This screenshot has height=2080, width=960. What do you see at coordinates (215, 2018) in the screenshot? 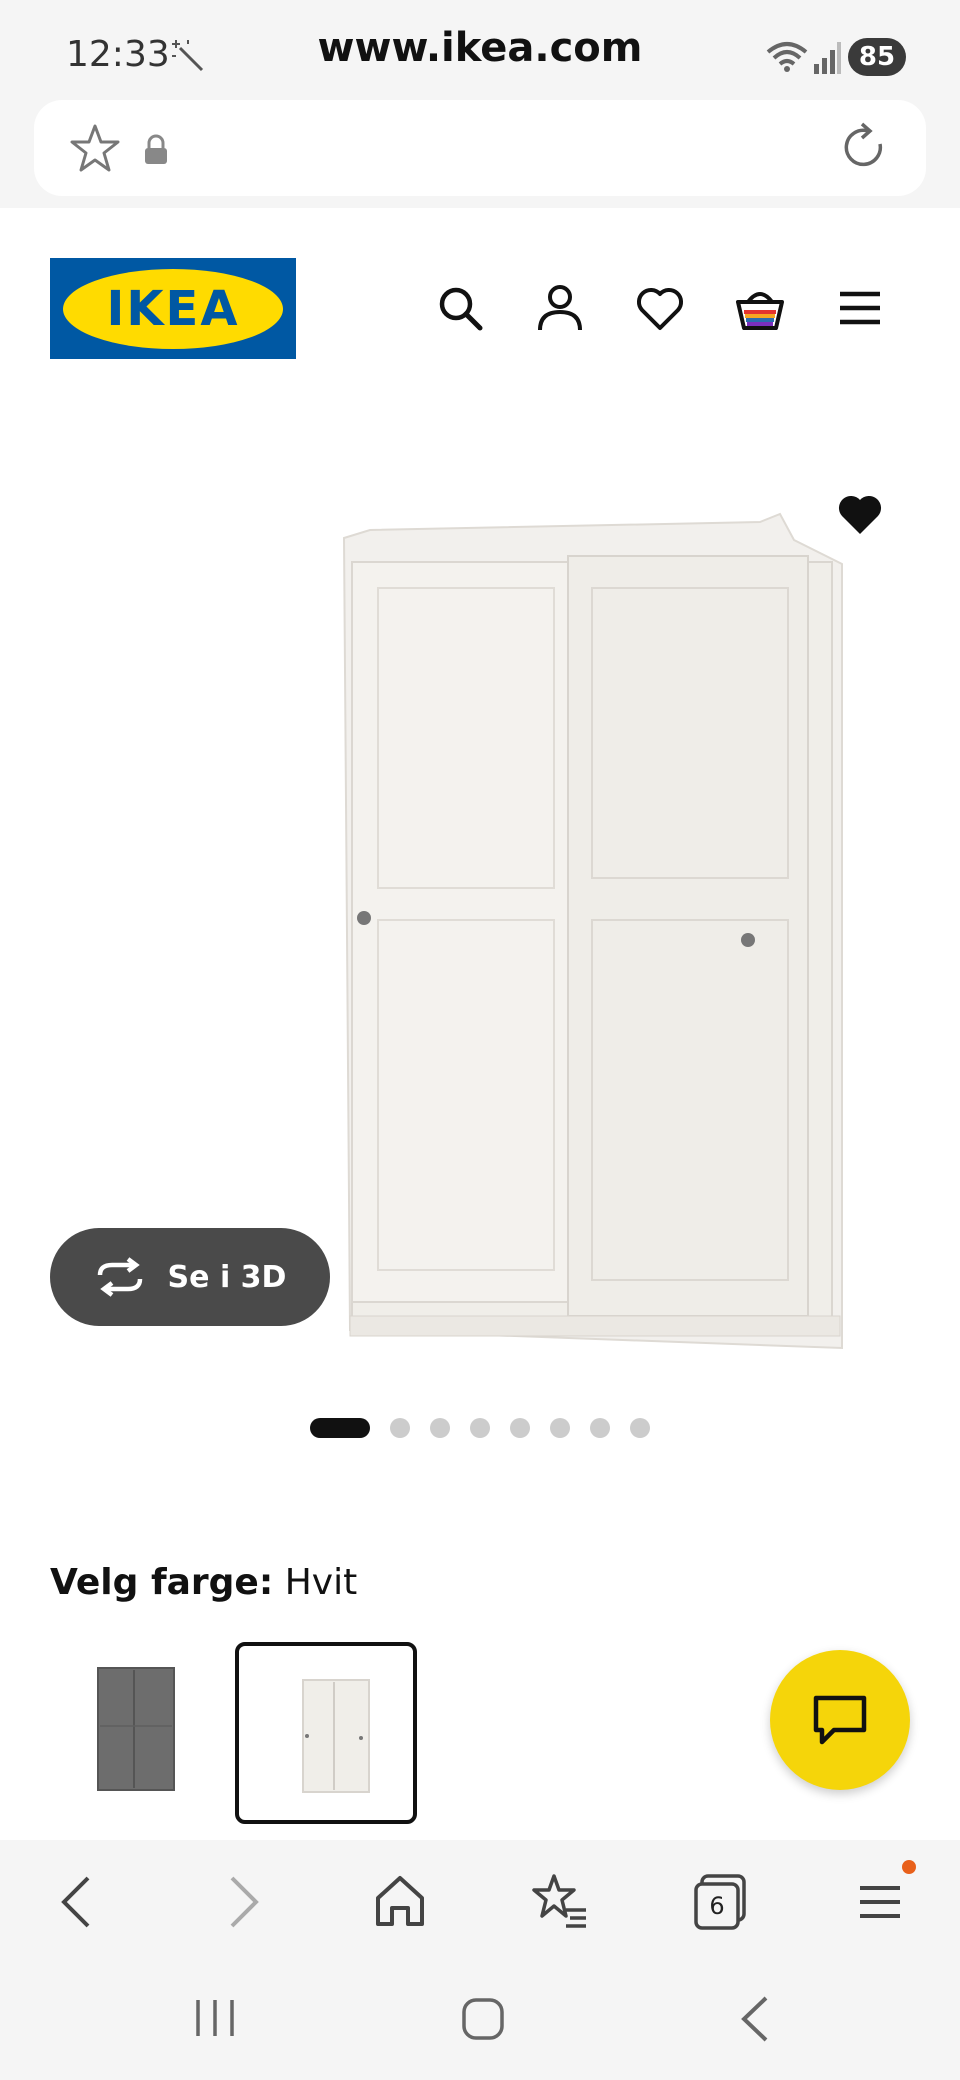
I see `recent-apps-icon` at bounding box center [215, 2018].